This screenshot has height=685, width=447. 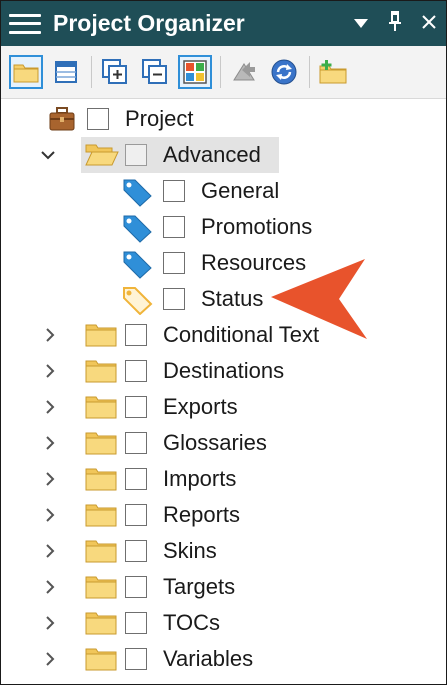 I want to click on tree-item-advanced: Advanced, so click(x=223, y=155).